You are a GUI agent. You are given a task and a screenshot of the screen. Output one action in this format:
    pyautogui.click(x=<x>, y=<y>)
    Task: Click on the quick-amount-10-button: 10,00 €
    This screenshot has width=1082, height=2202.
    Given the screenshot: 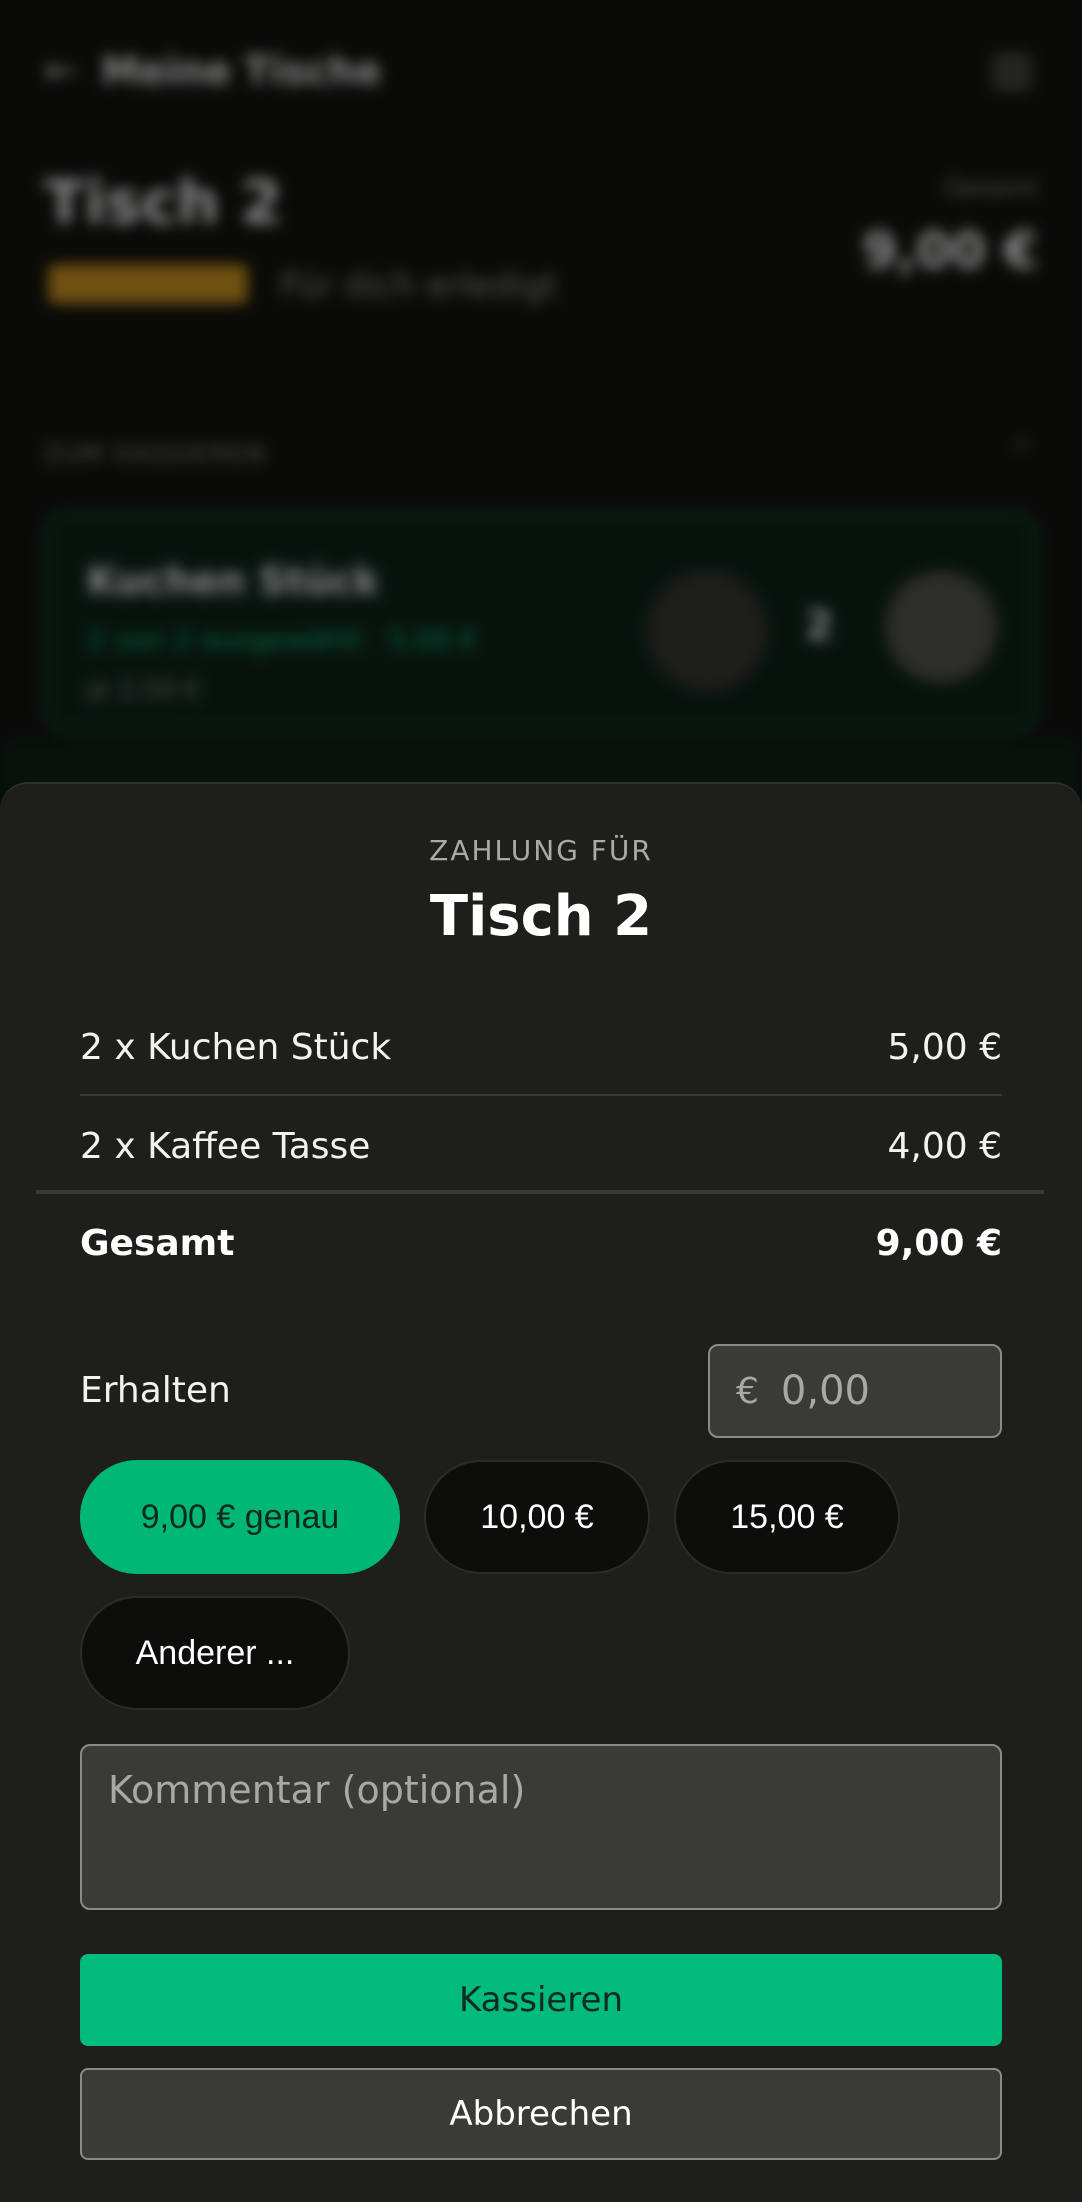 What is the action you would take?
    pyautogui.click(x=537, y=1517)
    